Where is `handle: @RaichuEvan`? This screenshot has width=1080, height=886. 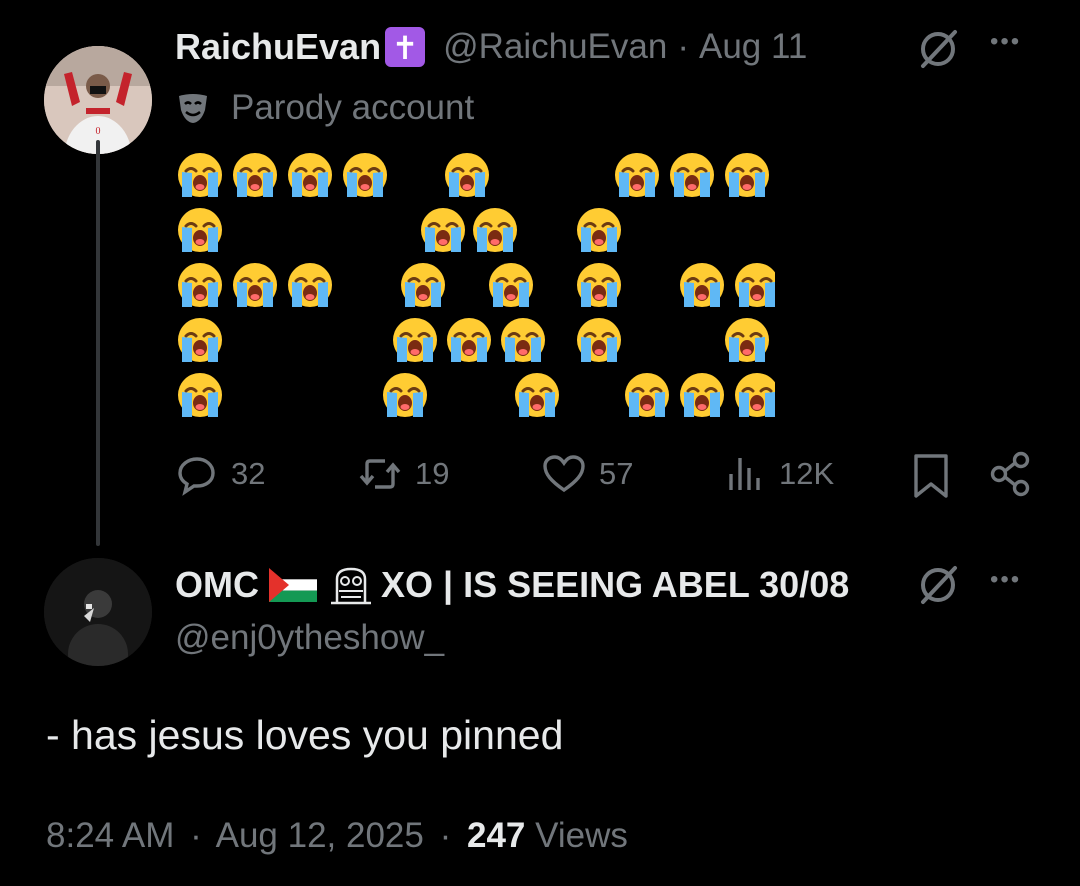
handle: @RaichuEvan is located at coordinates (555, 47).